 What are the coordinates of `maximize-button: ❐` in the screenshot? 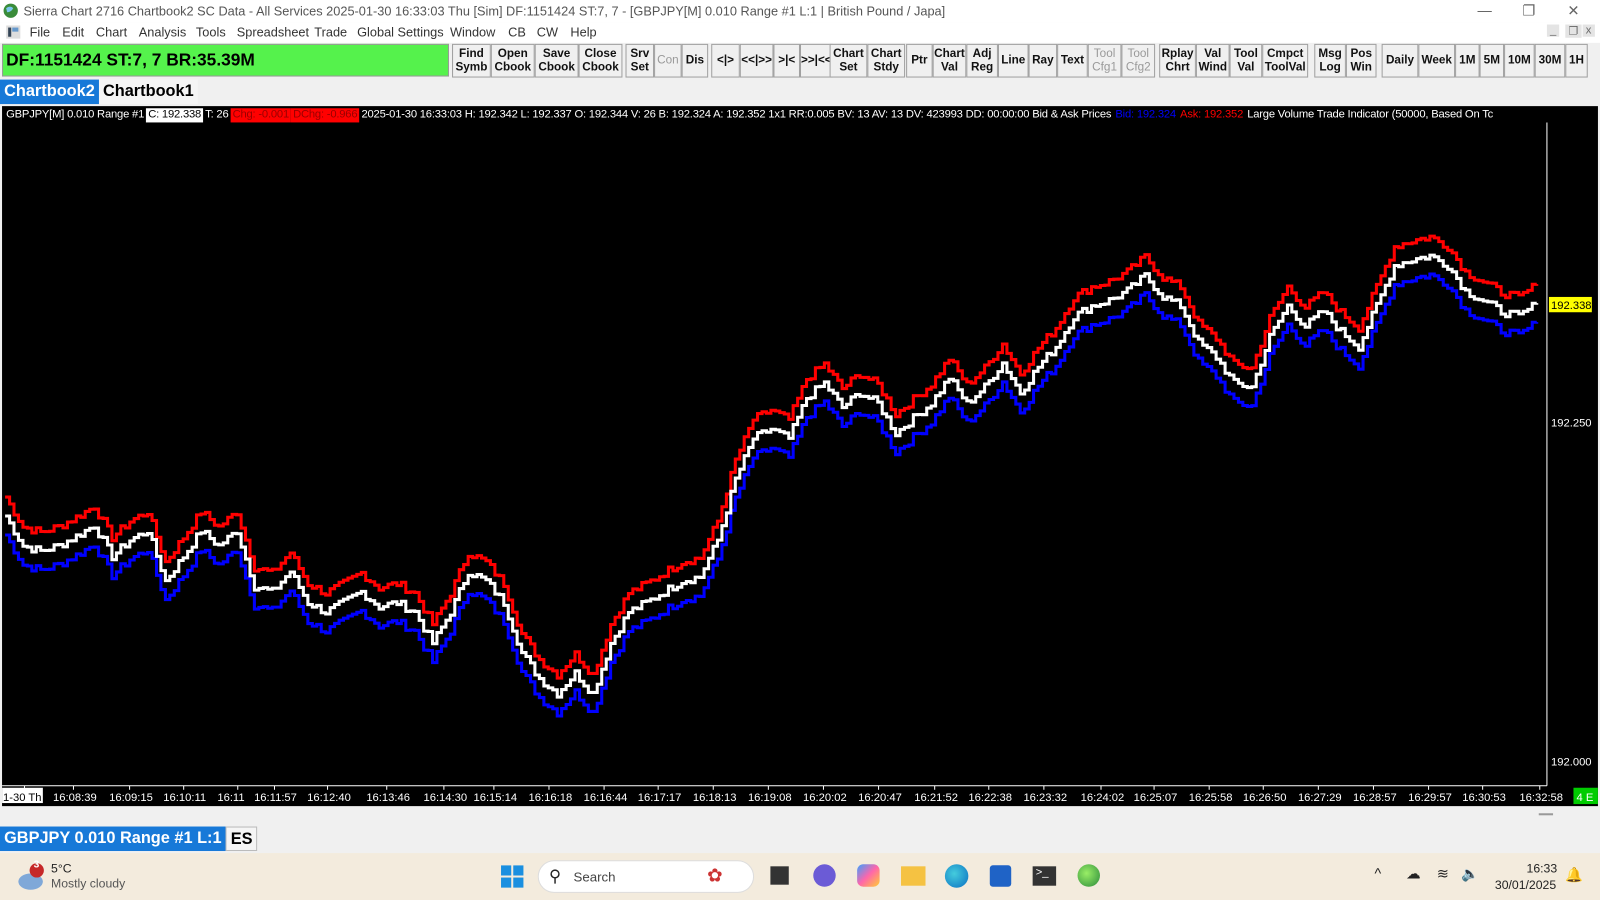 It's located at (1528, 10).